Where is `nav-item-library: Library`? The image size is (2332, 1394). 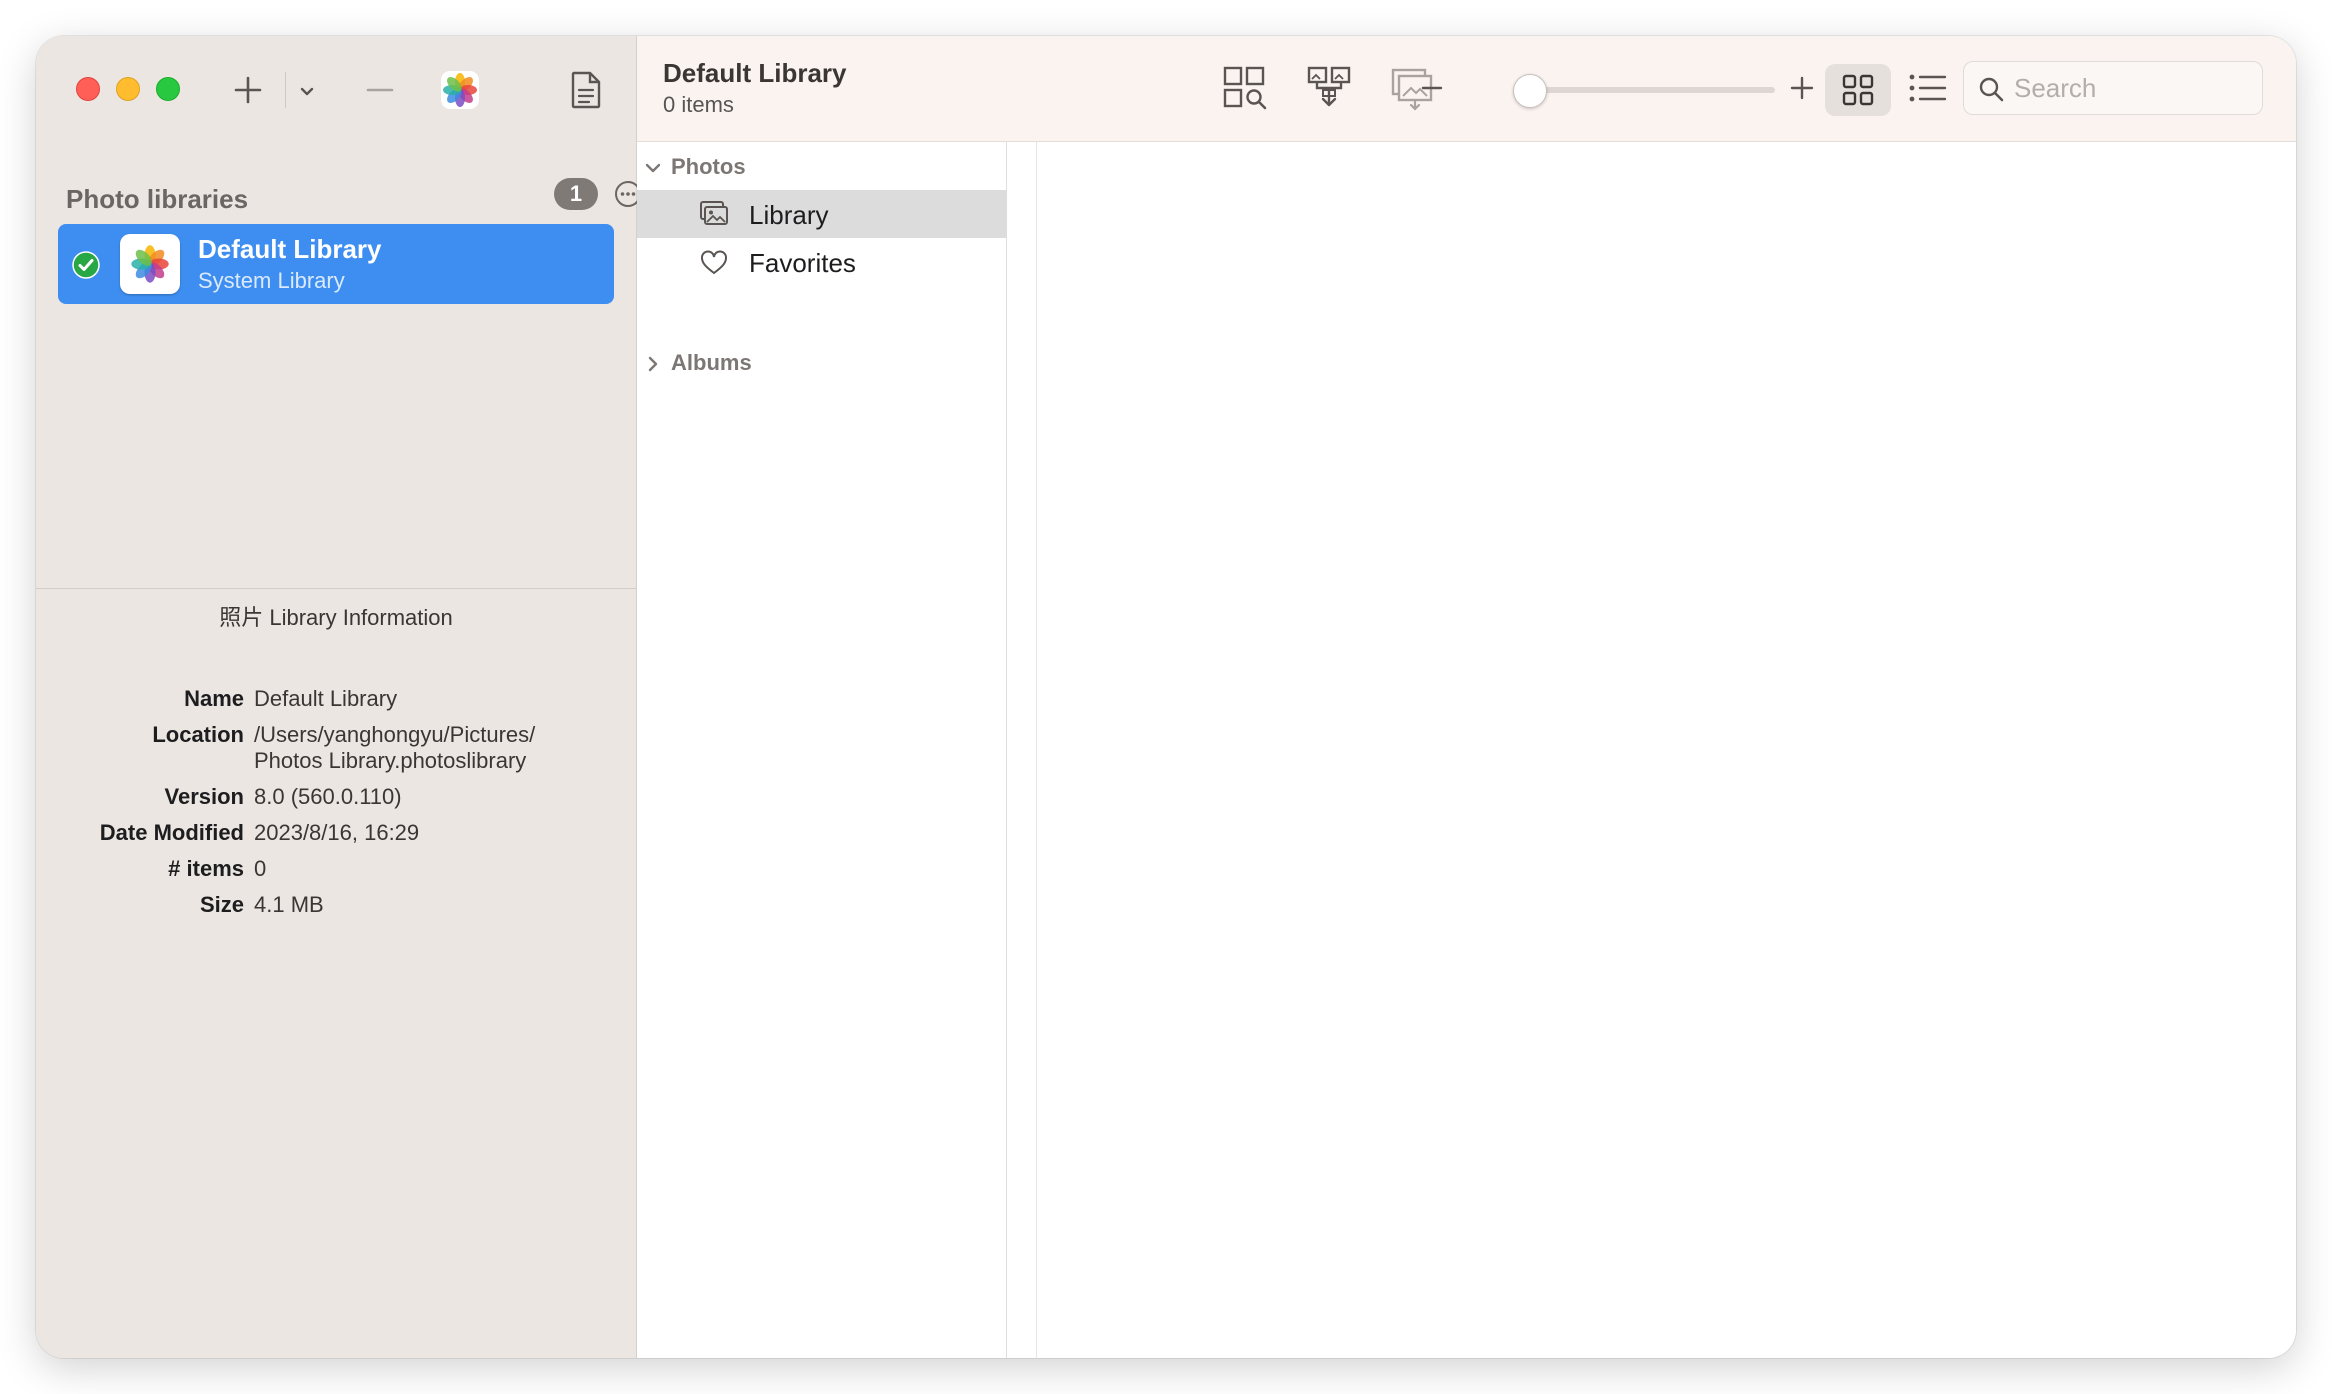
nav-item-library: Library is located at coordinates (822, 214).